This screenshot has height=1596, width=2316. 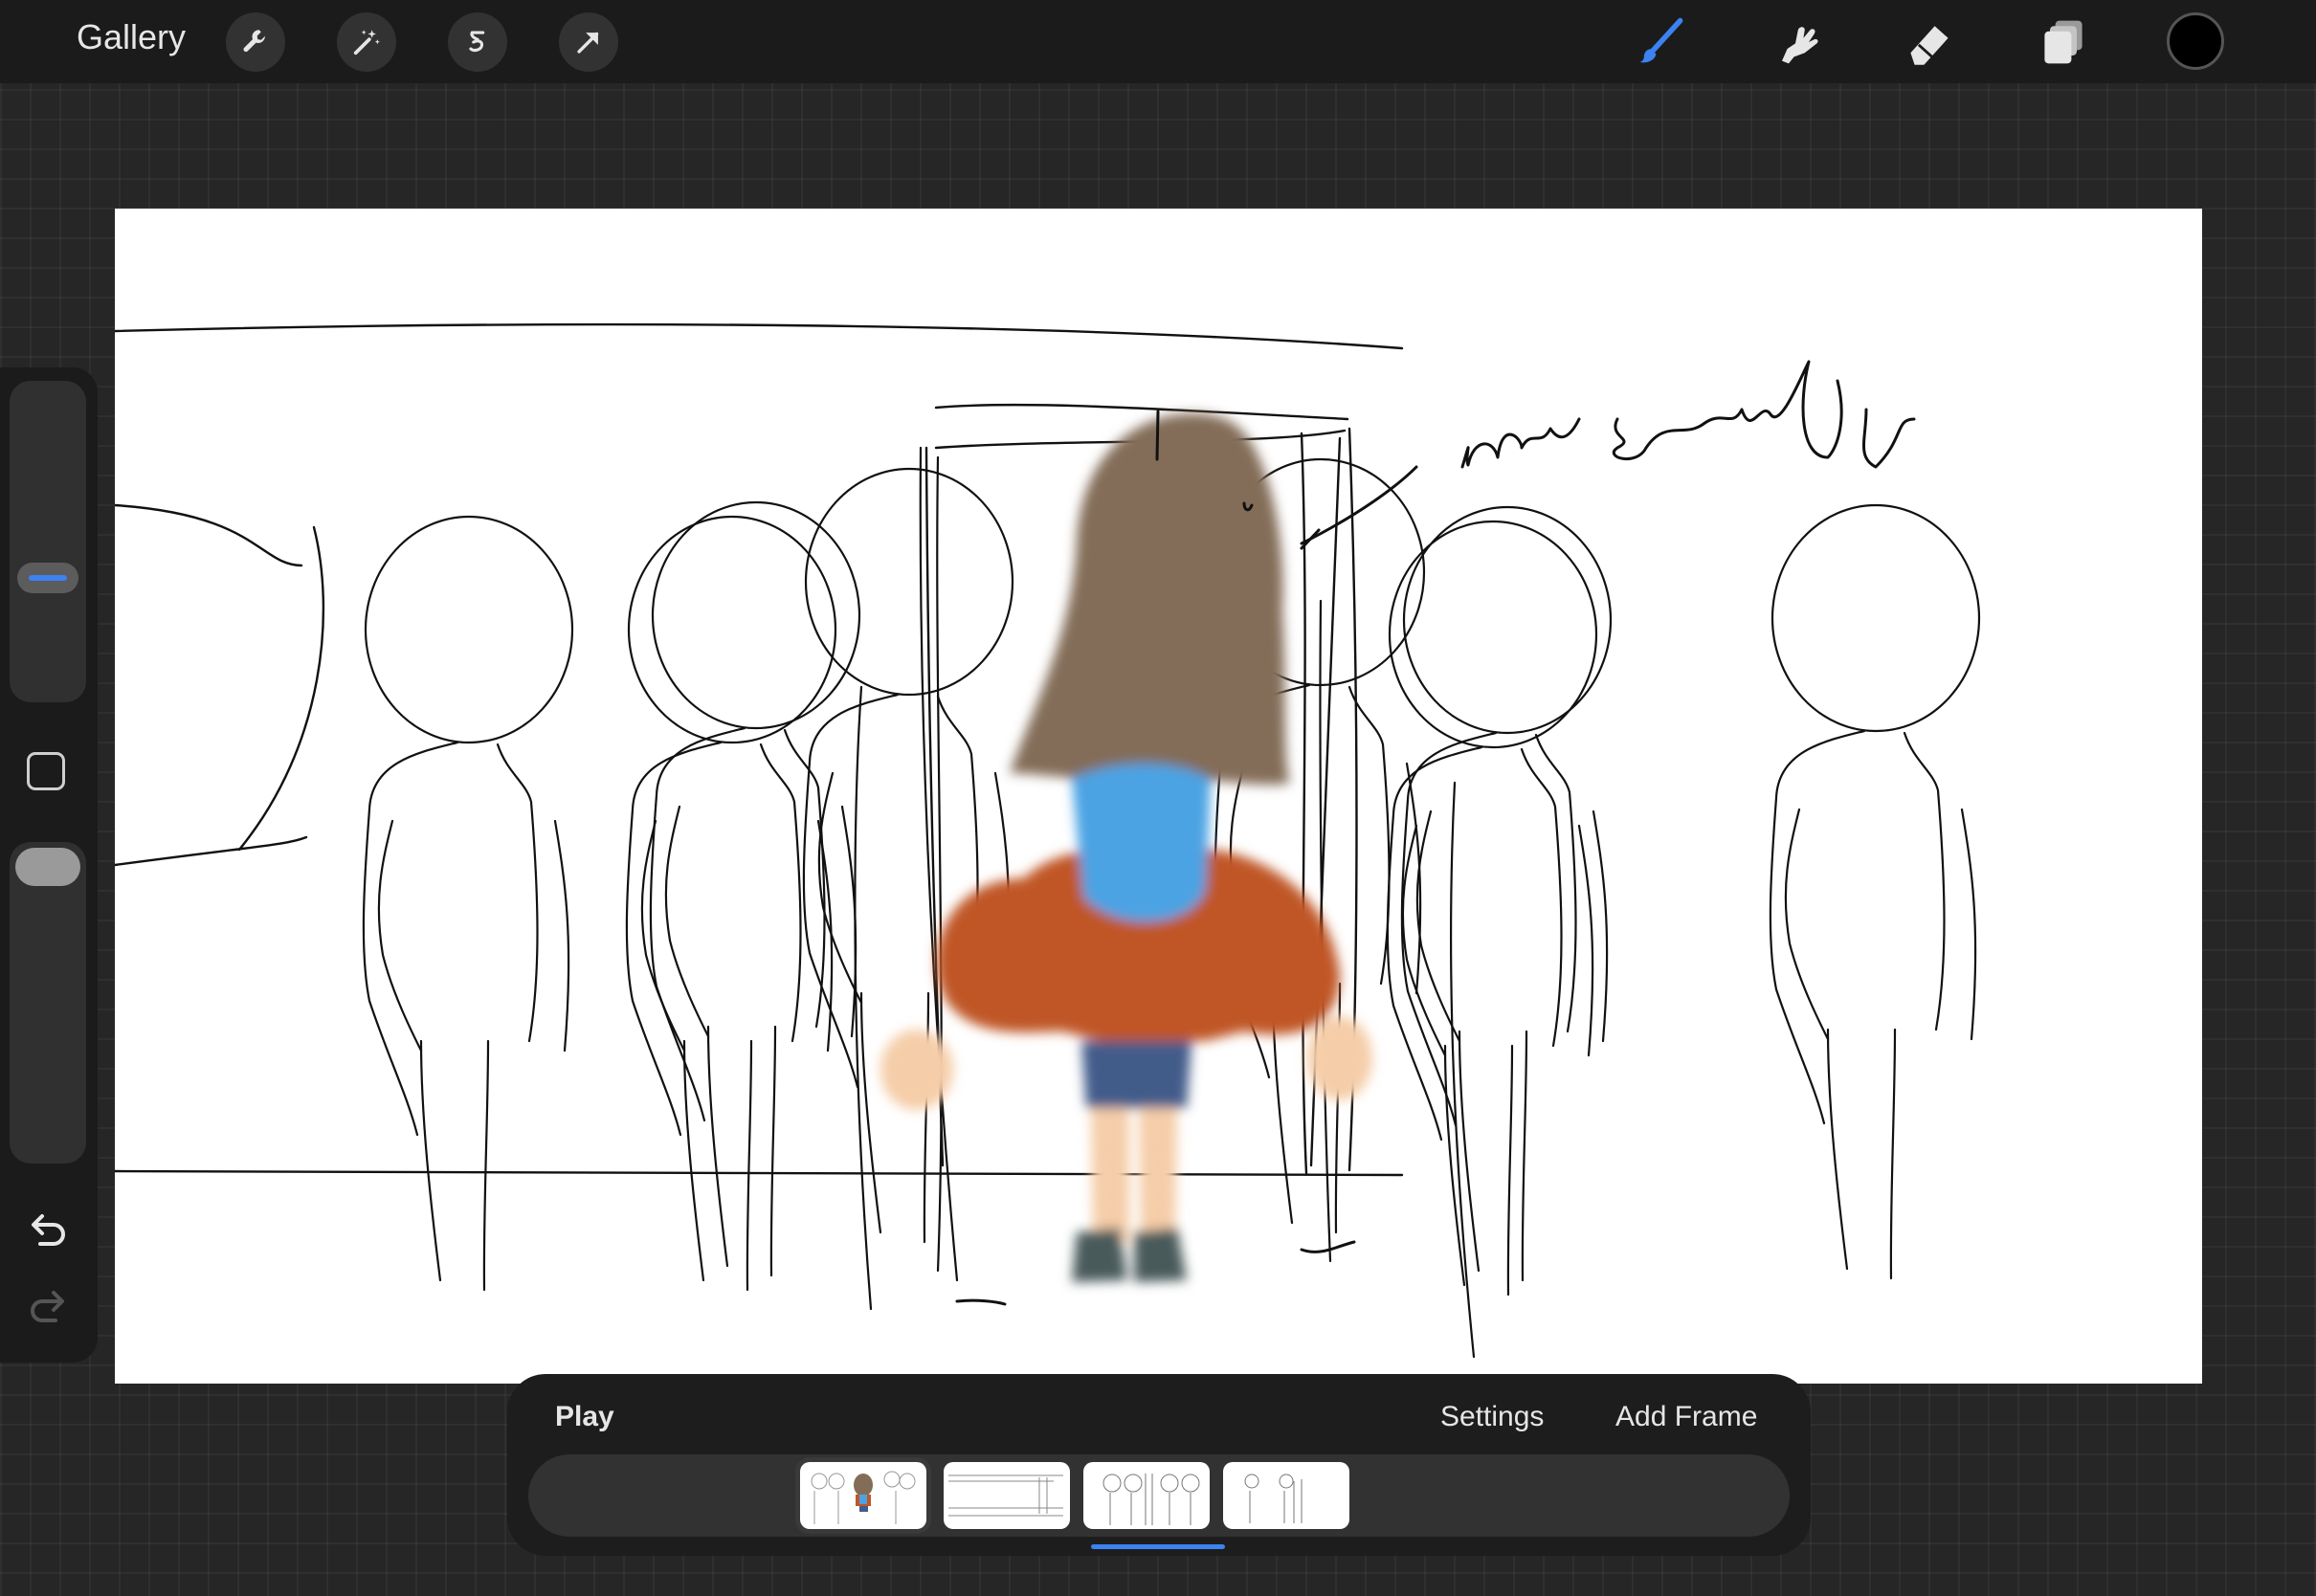 What do you see at coordinates (2195, 41) in the screenshot?
I see `color-picker-button` at bounding box center [2195, 41].